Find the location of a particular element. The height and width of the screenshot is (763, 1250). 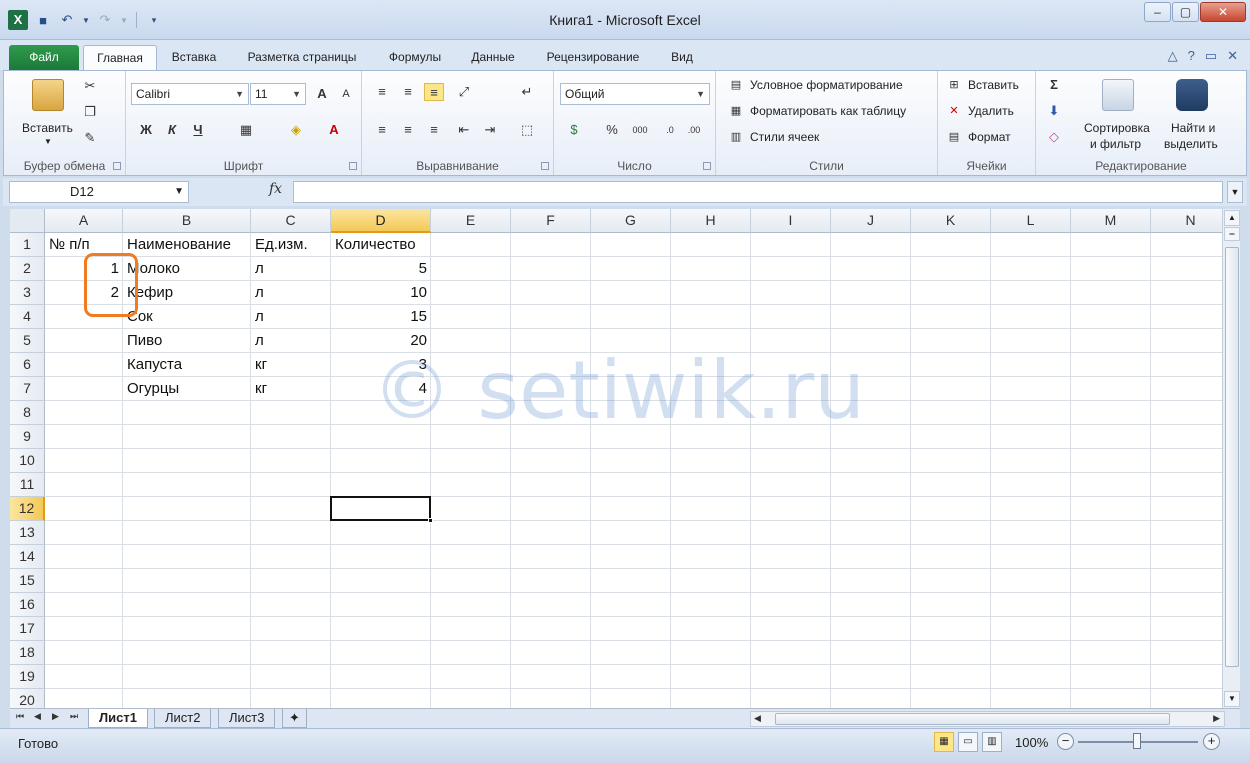

align-left-icon: ≡ is located at coordinates (382, 130).